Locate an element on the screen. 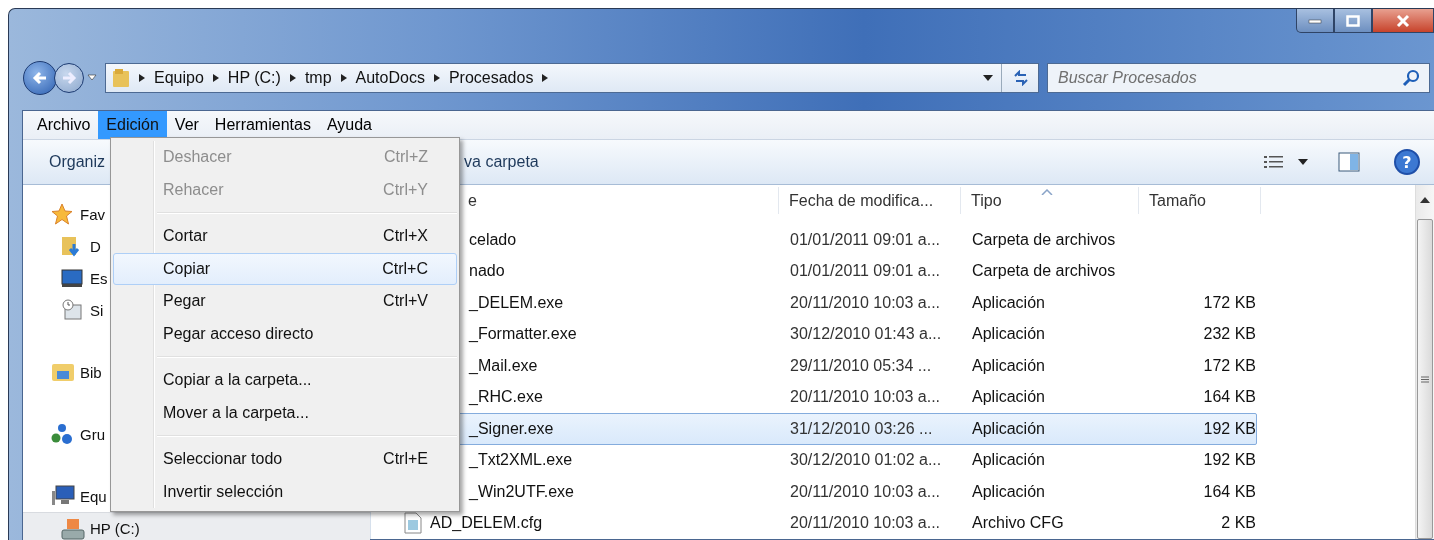  file-name: _Mail.exe is located at coordinates (503, 365).